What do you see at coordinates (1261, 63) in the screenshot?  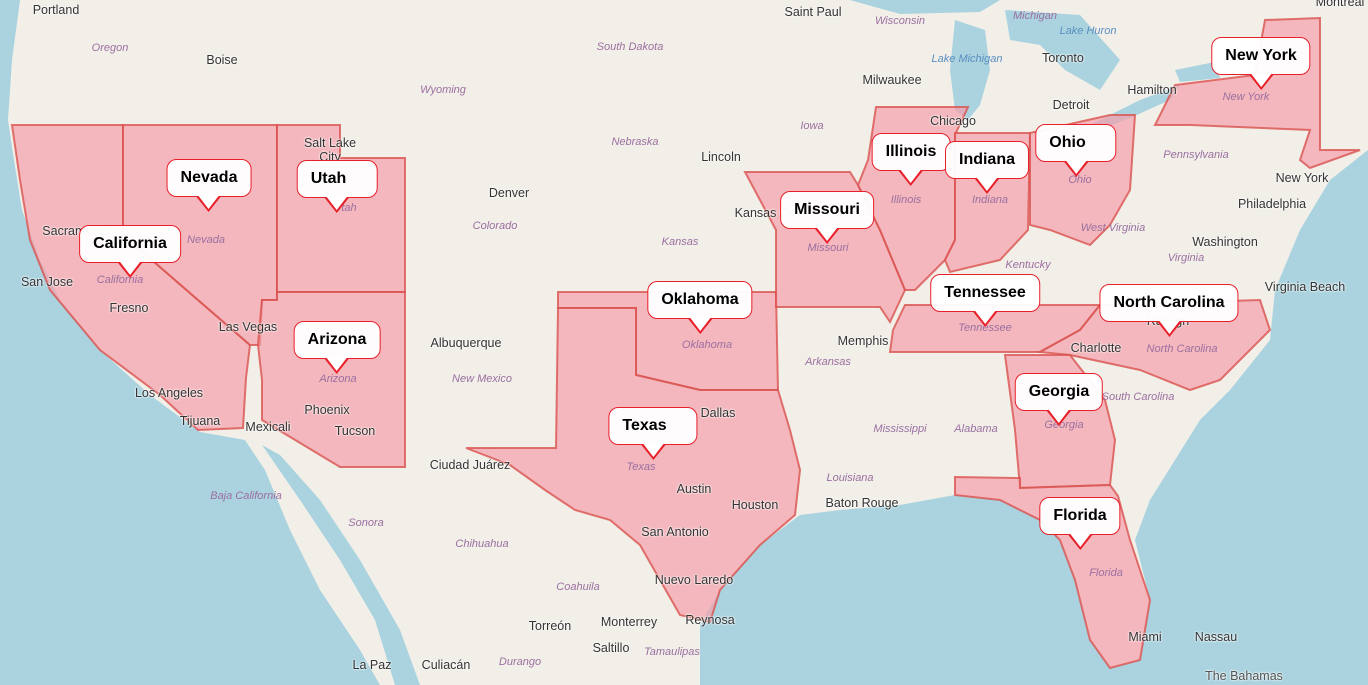 I see `marker-new-york: New York` at bounding box center [1261, 63].